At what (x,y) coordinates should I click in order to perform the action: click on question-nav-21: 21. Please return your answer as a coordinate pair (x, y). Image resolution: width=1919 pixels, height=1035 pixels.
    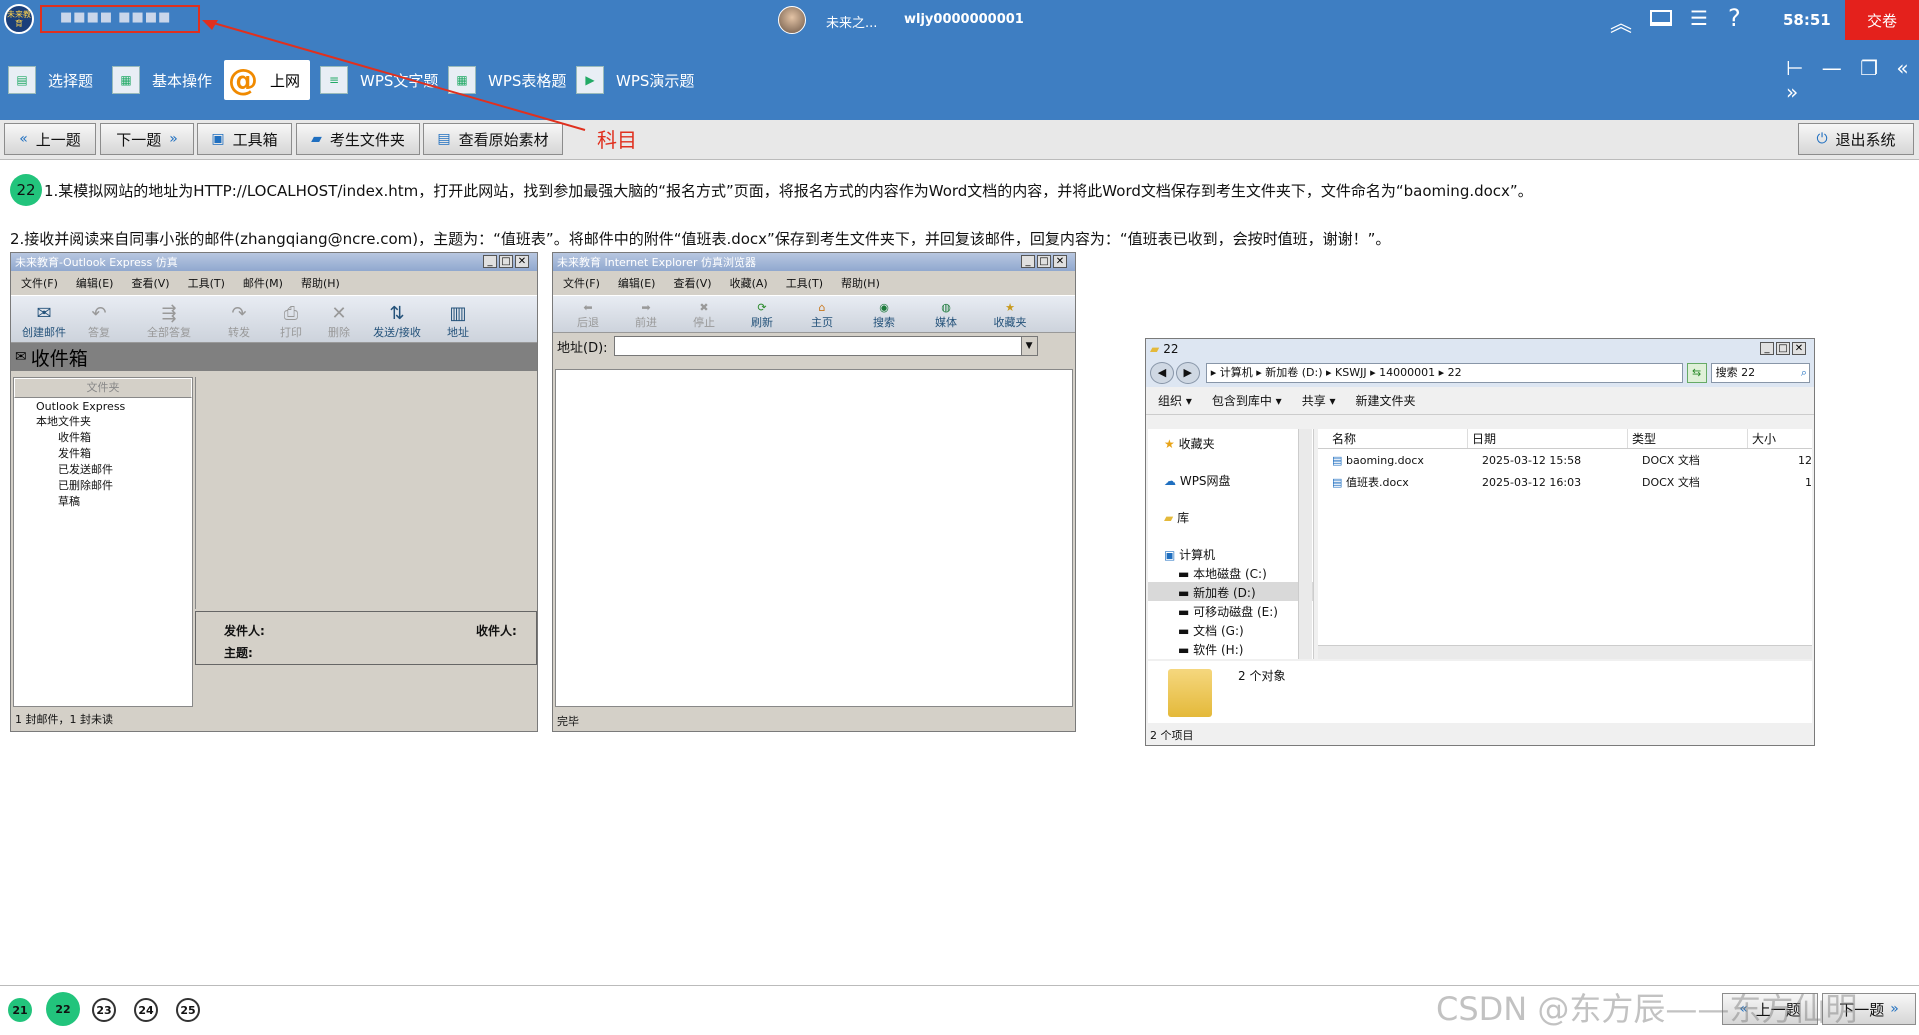
    Looking at the image, I should click on (20, 1010).